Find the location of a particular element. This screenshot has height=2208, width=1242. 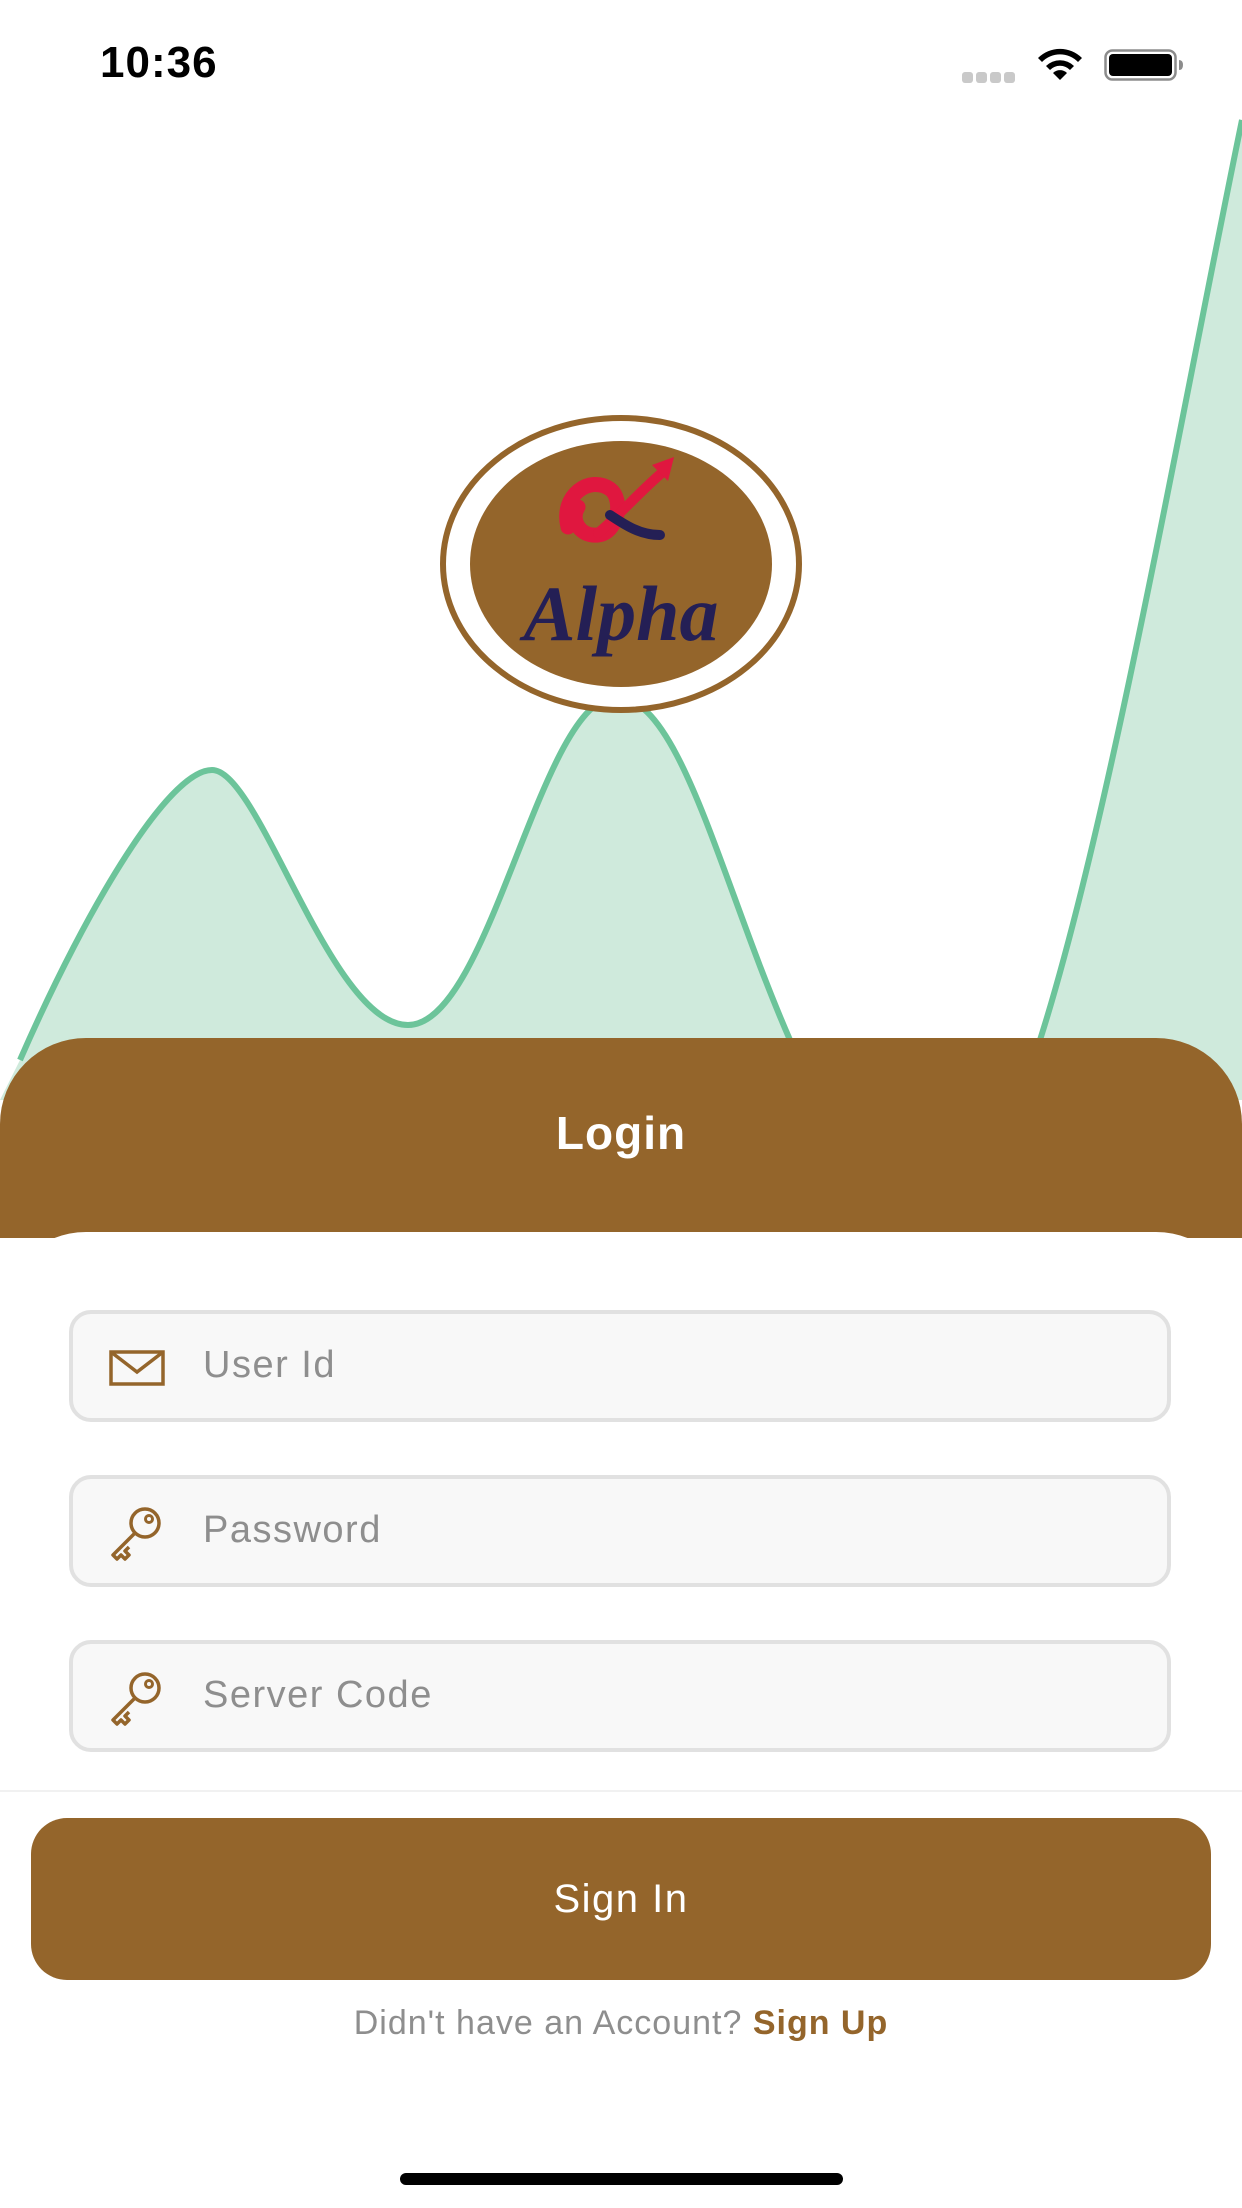

mail-icon is located at coordinates (137, 1368).